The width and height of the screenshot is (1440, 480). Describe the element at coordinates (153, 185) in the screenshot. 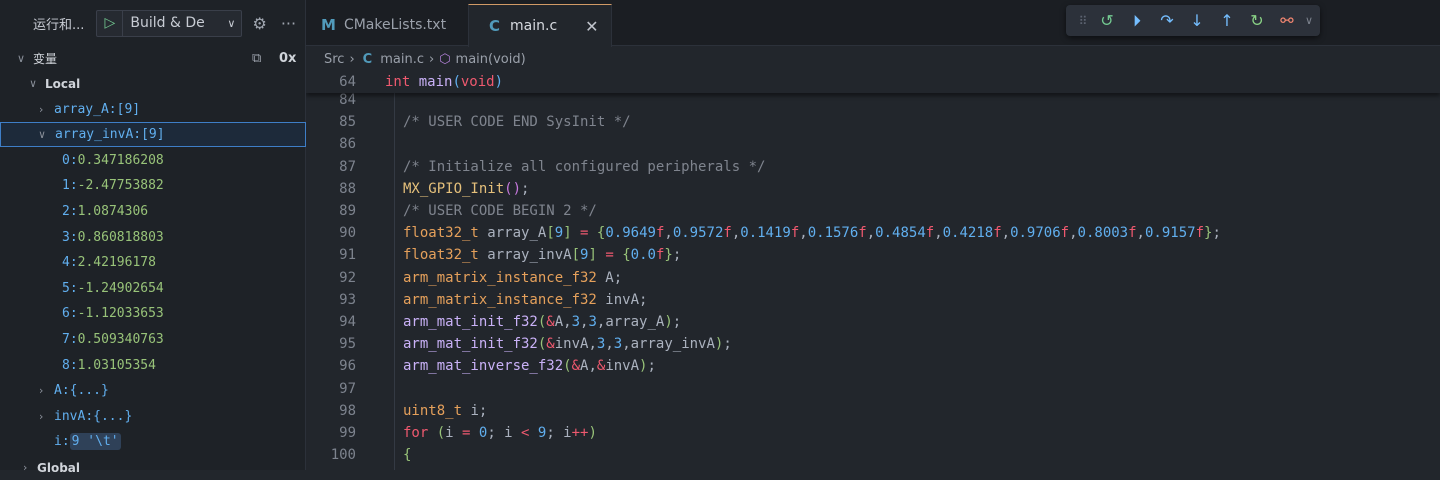

I see `array-element: 1: -2.47753882` at that location.